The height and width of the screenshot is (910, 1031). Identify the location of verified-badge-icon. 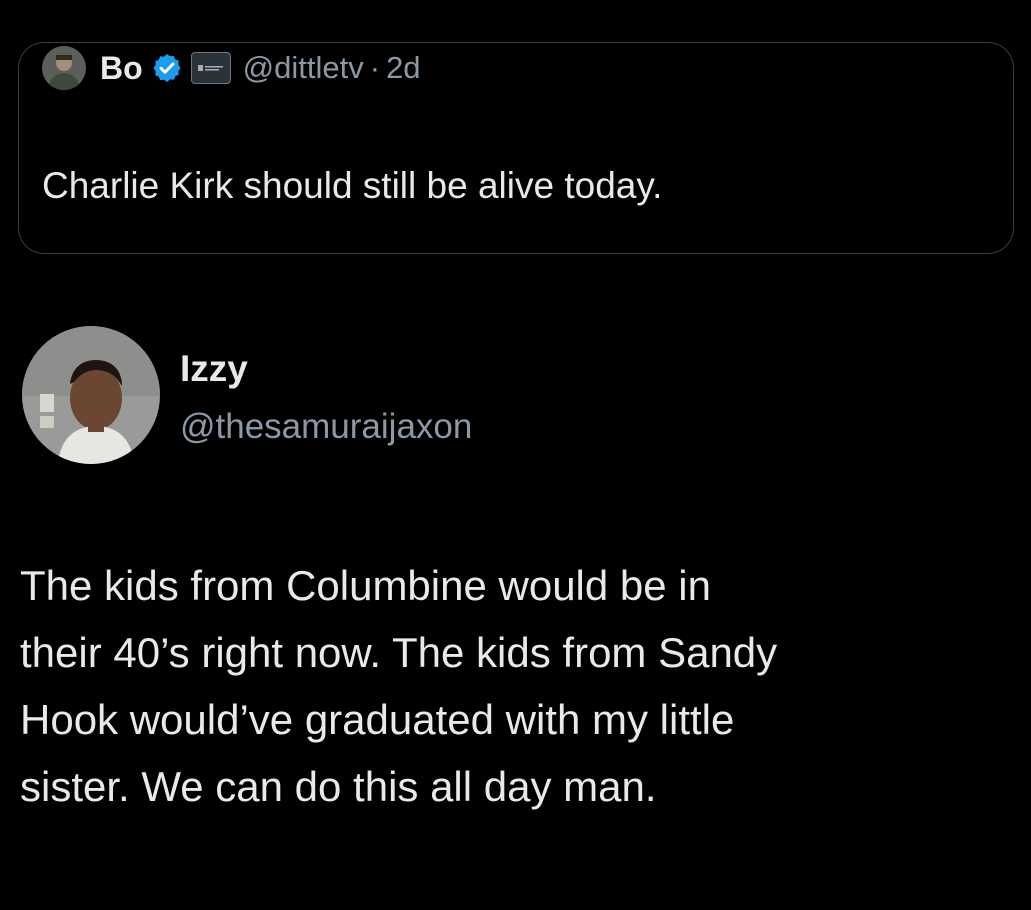
(167, 68).